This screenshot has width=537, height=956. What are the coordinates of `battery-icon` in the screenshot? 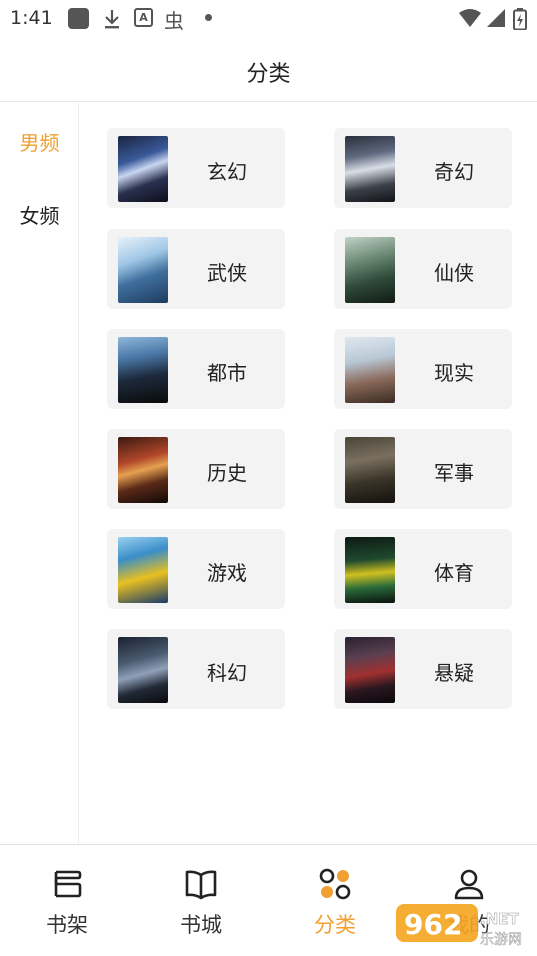 It's located at (520, 19).